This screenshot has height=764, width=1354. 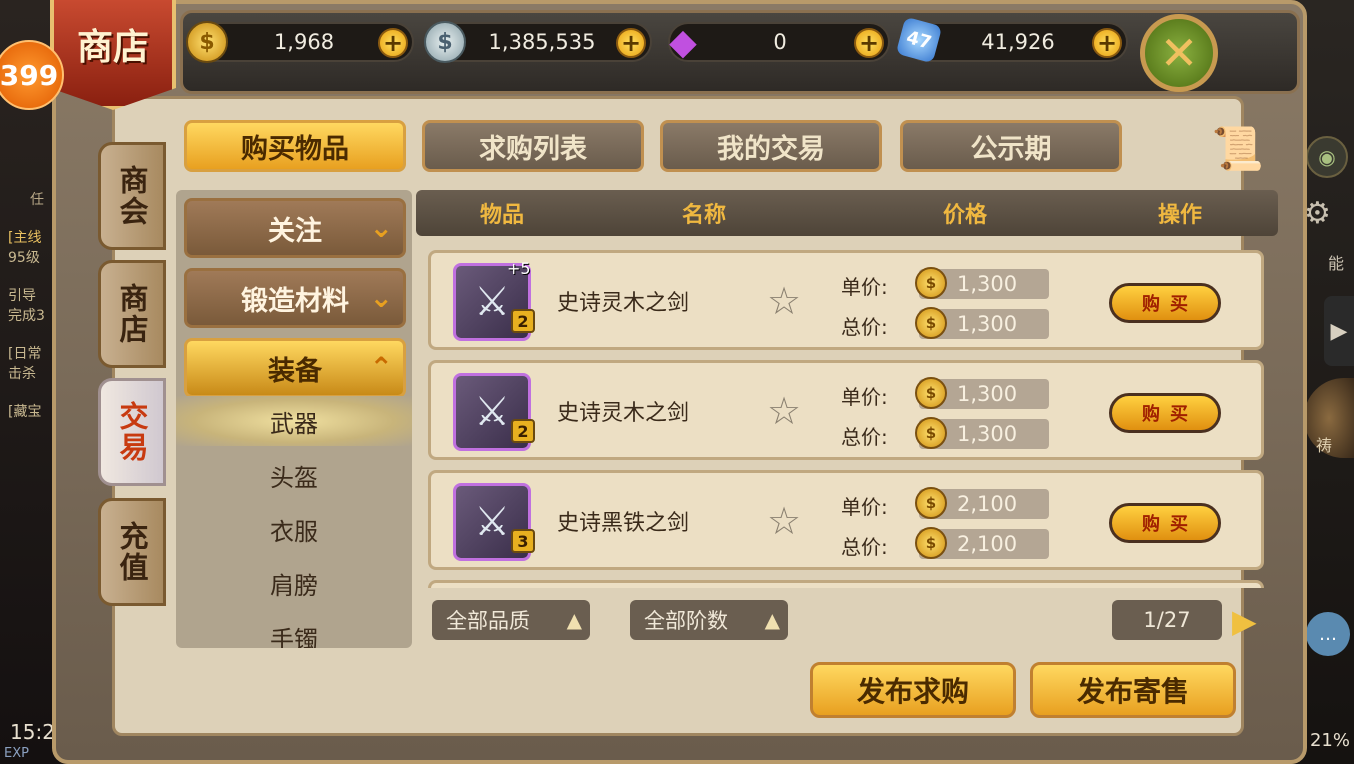 I want to click on subcategory-helmet: 头盔, so click(x=294, y=475).